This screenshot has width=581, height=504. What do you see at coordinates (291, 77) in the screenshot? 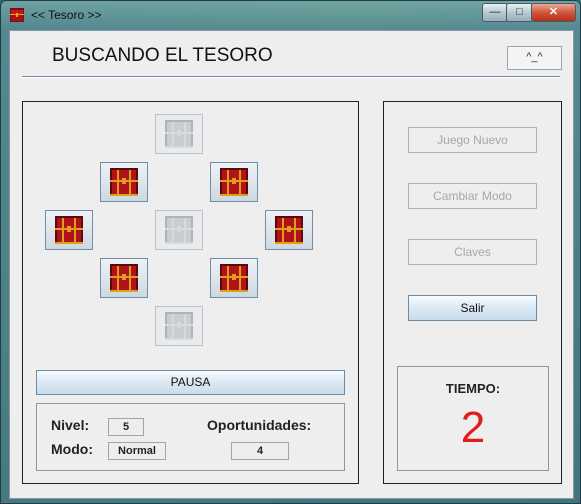
I see `header-divider` at bounding box center [291, 77].